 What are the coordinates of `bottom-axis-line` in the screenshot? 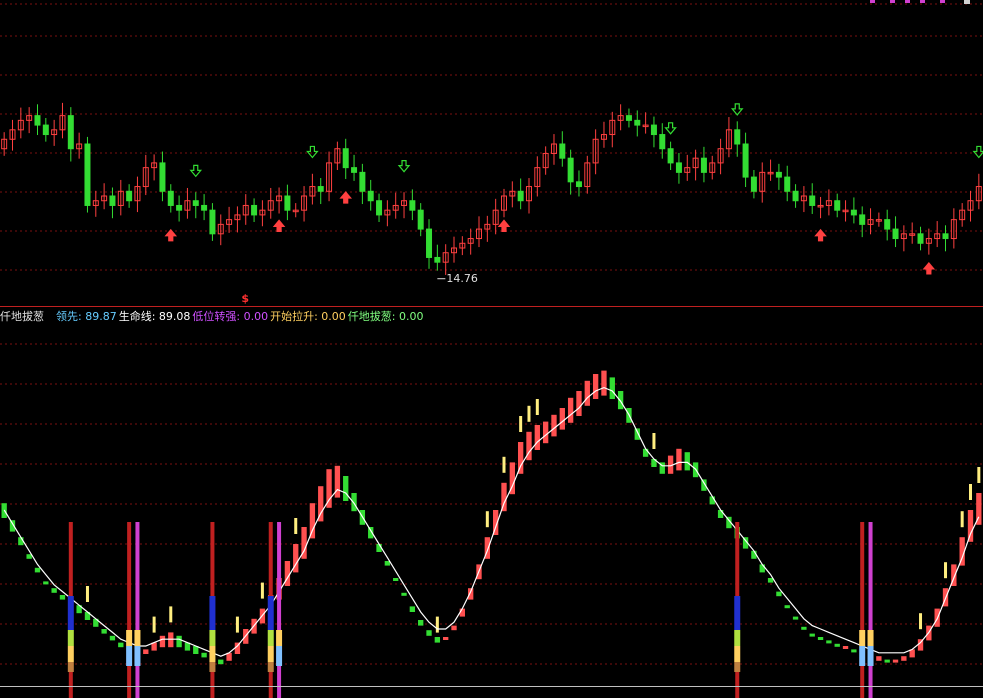 It's located at (491, 686).